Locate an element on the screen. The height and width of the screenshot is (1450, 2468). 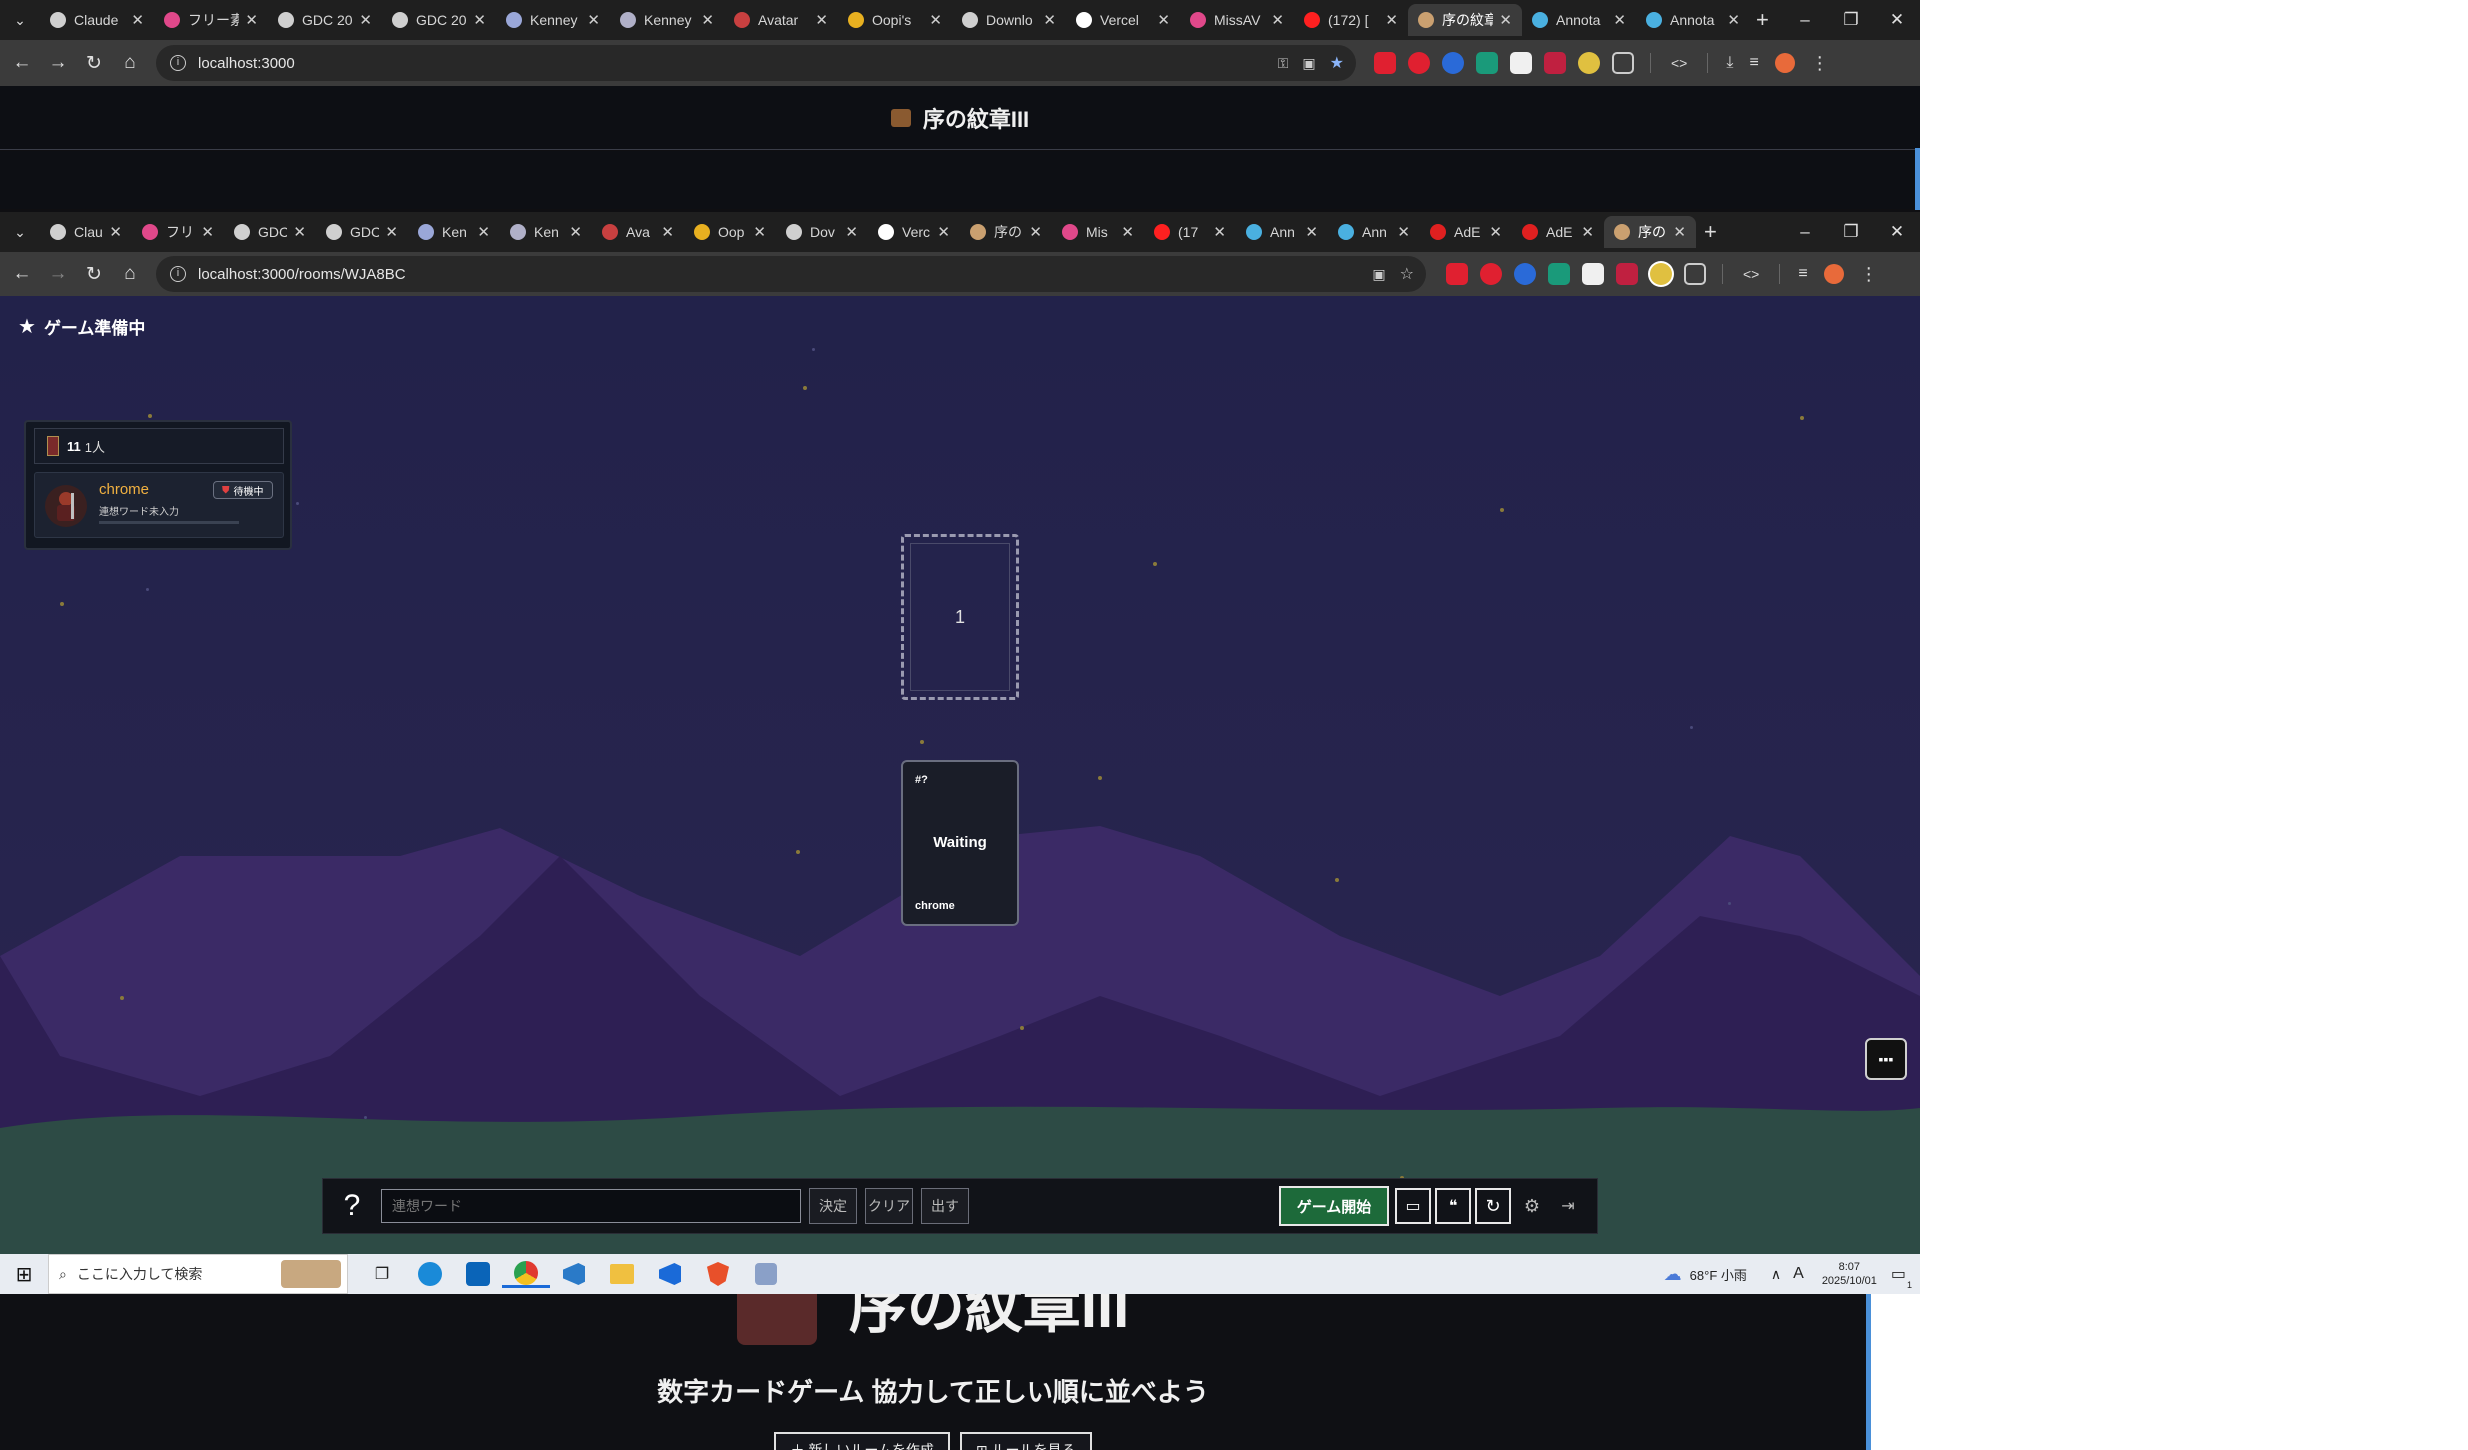
outer-tab: (172) [✕ is located at coordinates (1351, 20).